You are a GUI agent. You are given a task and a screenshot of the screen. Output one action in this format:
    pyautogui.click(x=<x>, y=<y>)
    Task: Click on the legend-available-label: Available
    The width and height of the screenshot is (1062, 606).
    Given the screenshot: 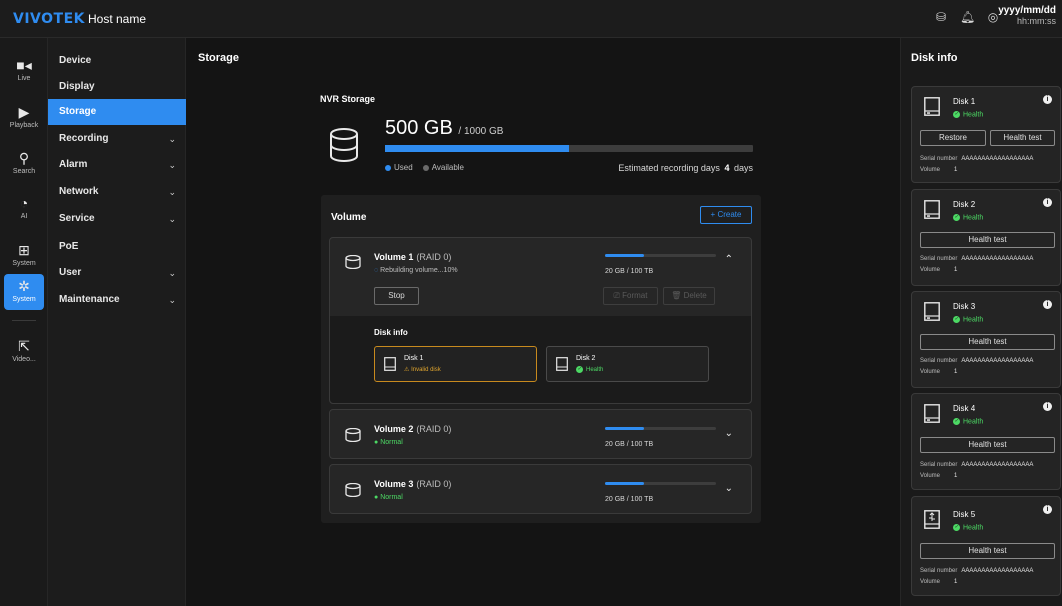 What is the action you would take?
    pyautogui.click(x=448, y=167)
    